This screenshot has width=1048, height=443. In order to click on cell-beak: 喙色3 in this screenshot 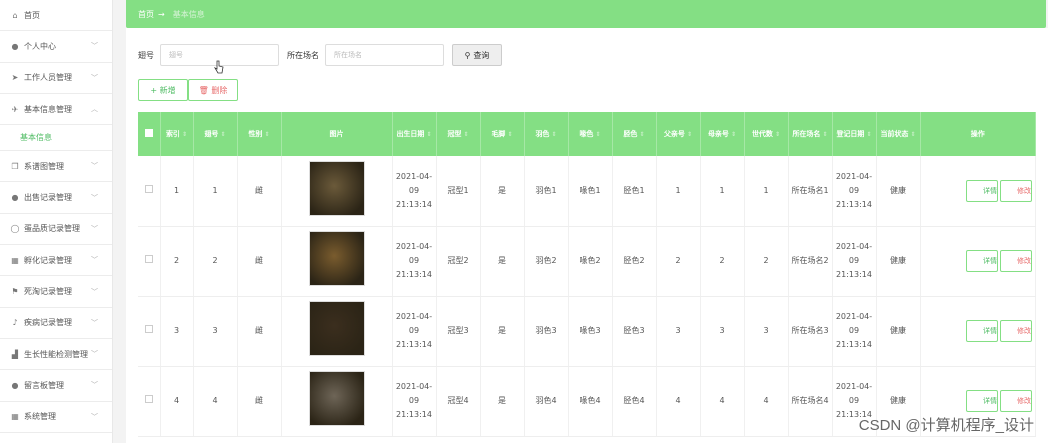, I will do `click(590, 331)`.